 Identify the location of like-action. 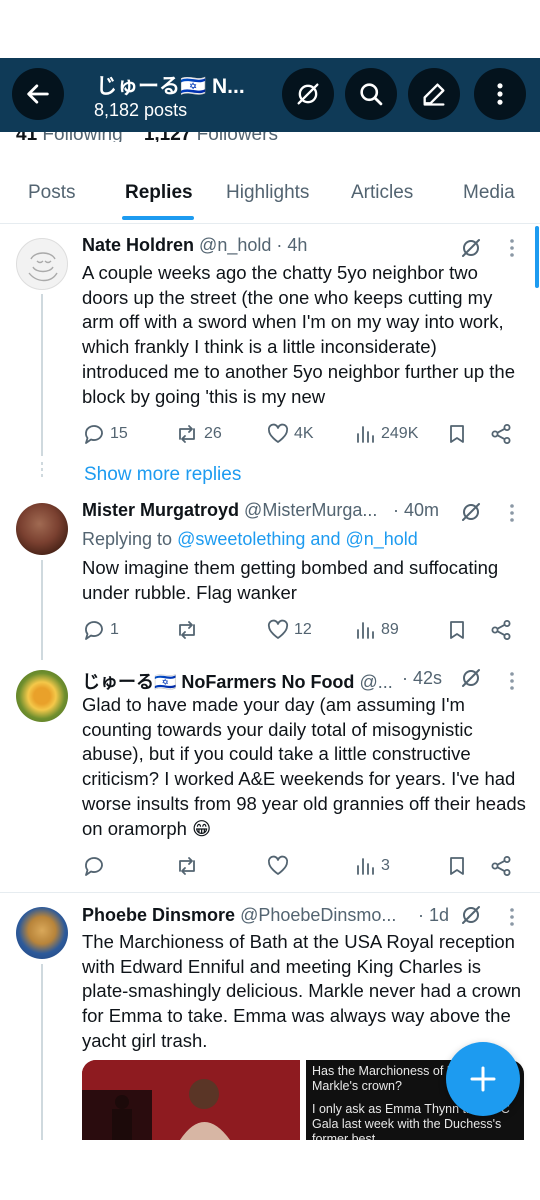
(280, 866).